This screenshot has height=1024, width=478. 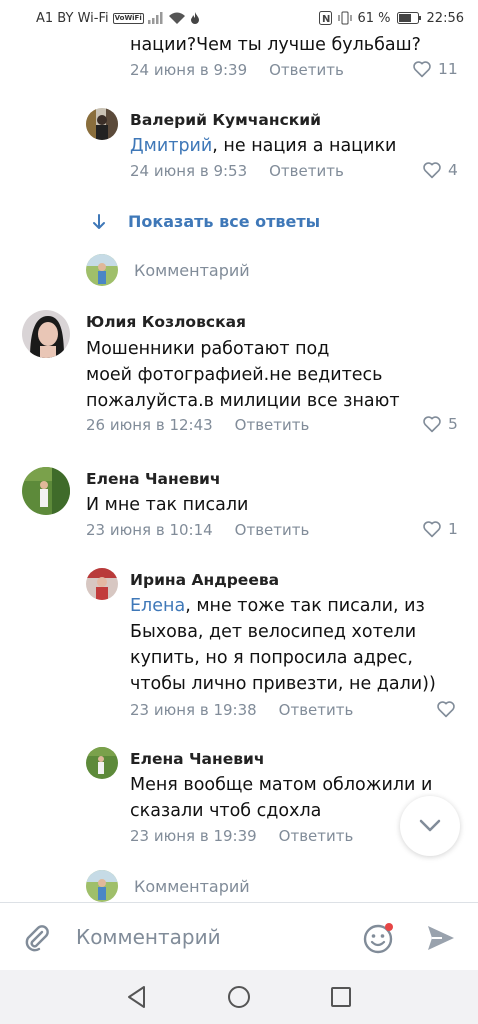 I want to click on comment-text-line: Елена, мне тоже так писали, из, so click(x=277, y=606).